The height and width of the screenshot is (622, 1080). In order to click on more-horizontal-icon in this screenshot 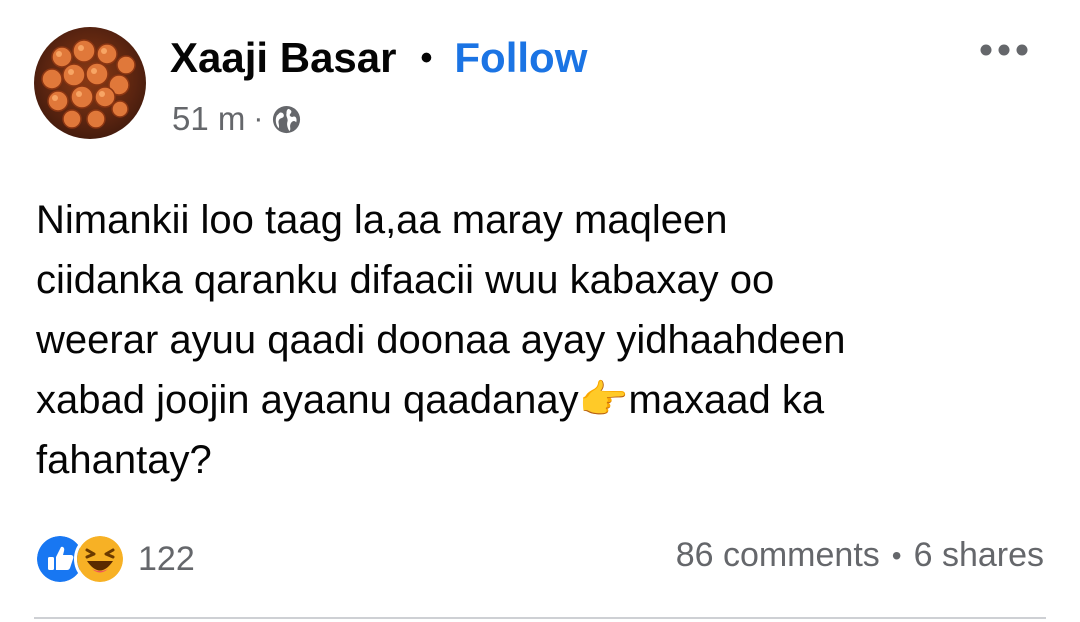, I will do `click(1004, 50)`.